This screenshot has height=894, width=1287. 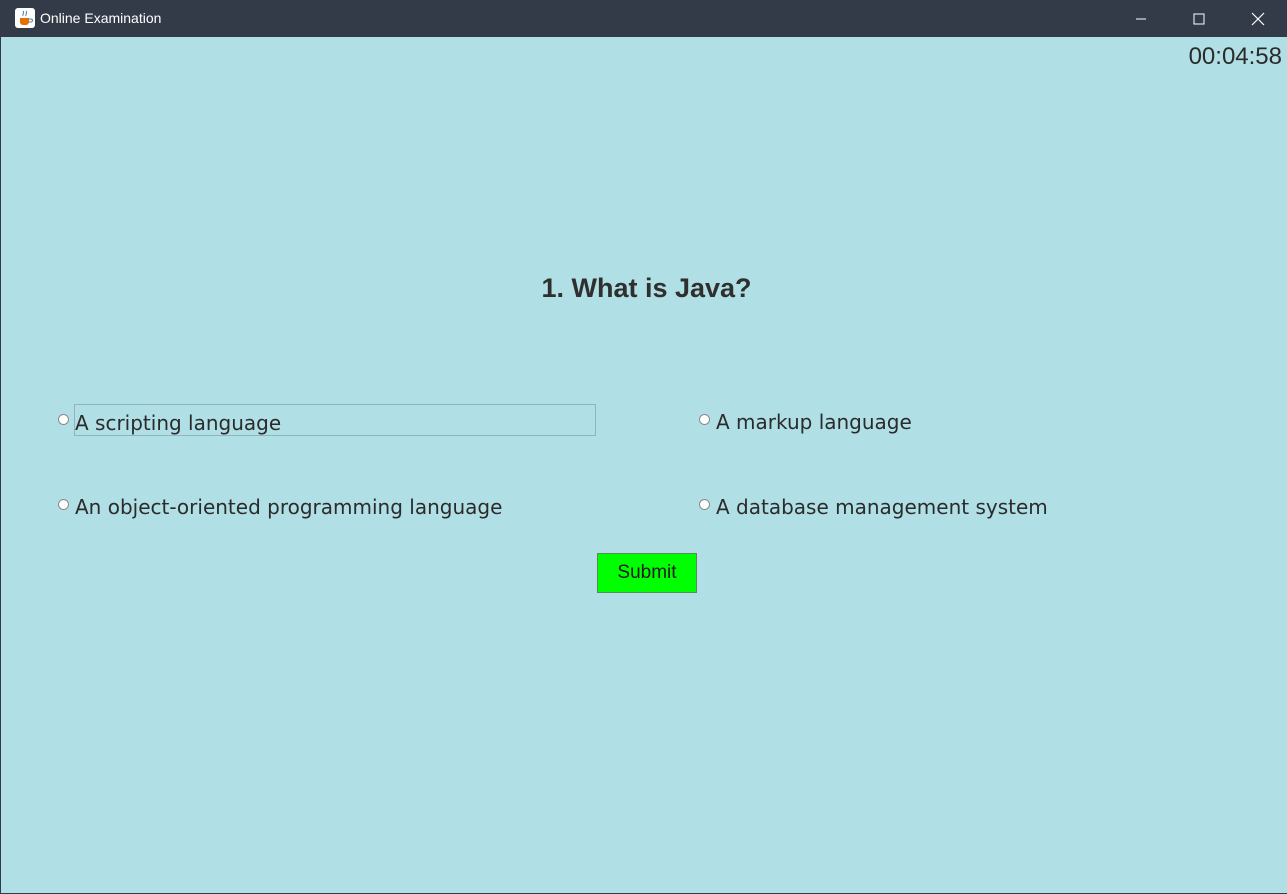 I want to click on submit-button: Submit, so click(x=647, y=573).